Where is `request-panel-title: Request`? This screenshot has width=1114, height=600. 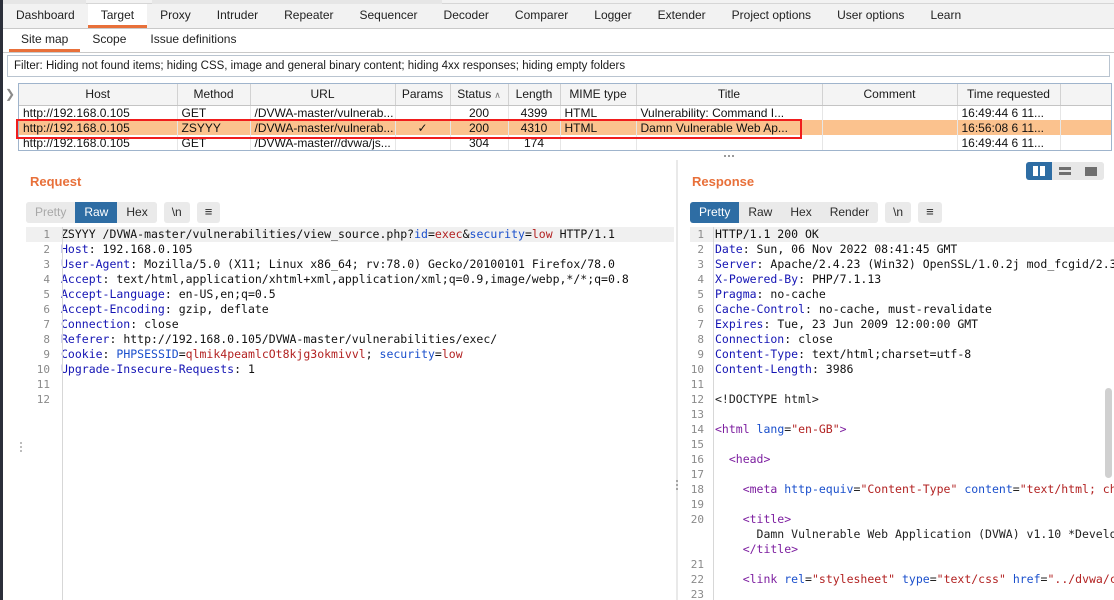 request-panel-title: Request is located at coordinates (56, 181).